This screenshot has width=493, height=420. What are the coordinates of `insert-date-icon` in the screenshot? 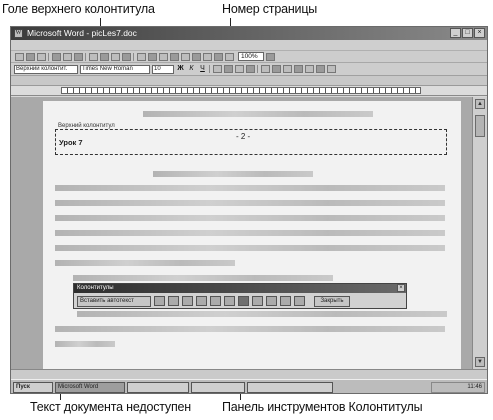 It's located at (201, 301).